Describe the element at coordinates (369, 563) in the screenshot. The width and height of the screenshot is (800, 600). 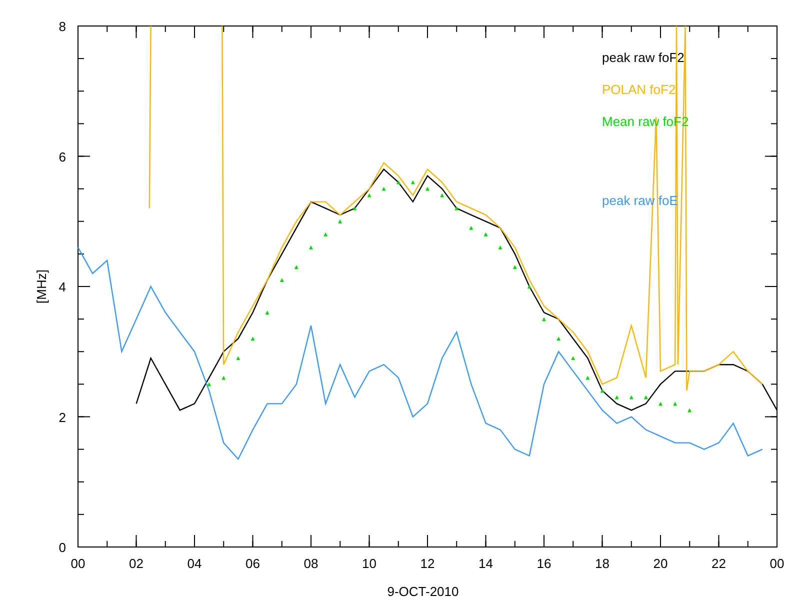
I see `tick-label: 10` at that location.